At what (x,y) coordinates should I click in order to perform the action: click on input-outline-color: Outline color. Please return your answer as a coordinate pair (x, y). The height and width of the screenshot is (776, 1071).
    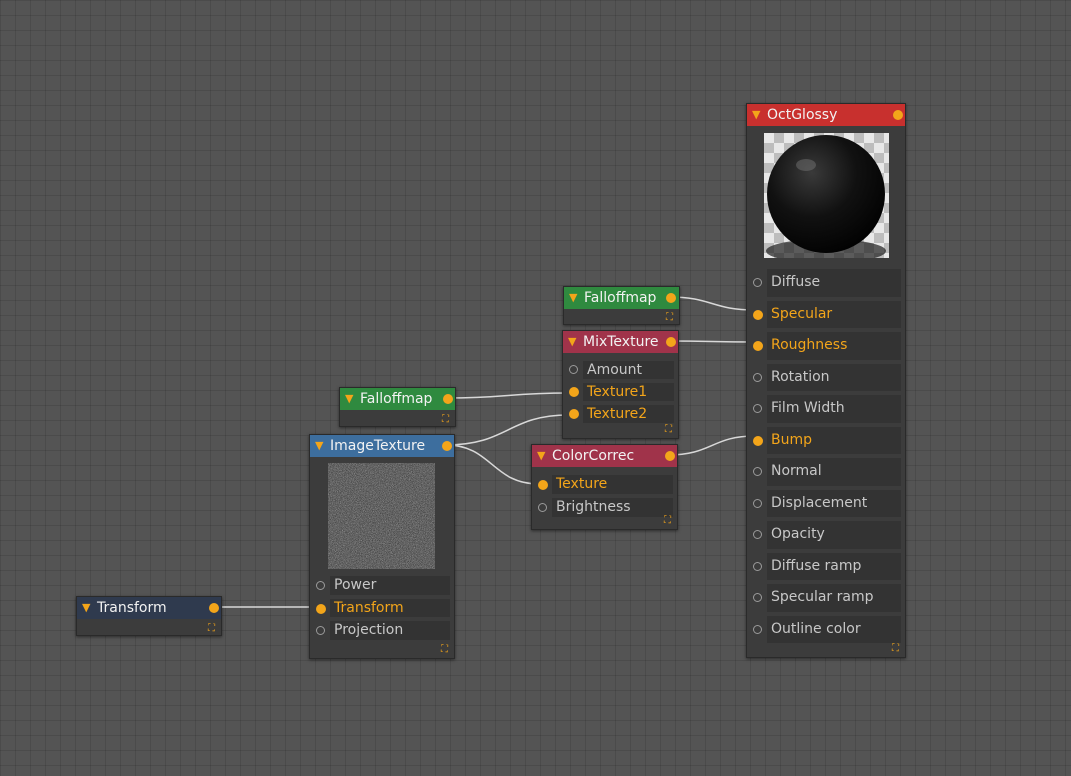
    Looking at the image, I should click on (826, 630).